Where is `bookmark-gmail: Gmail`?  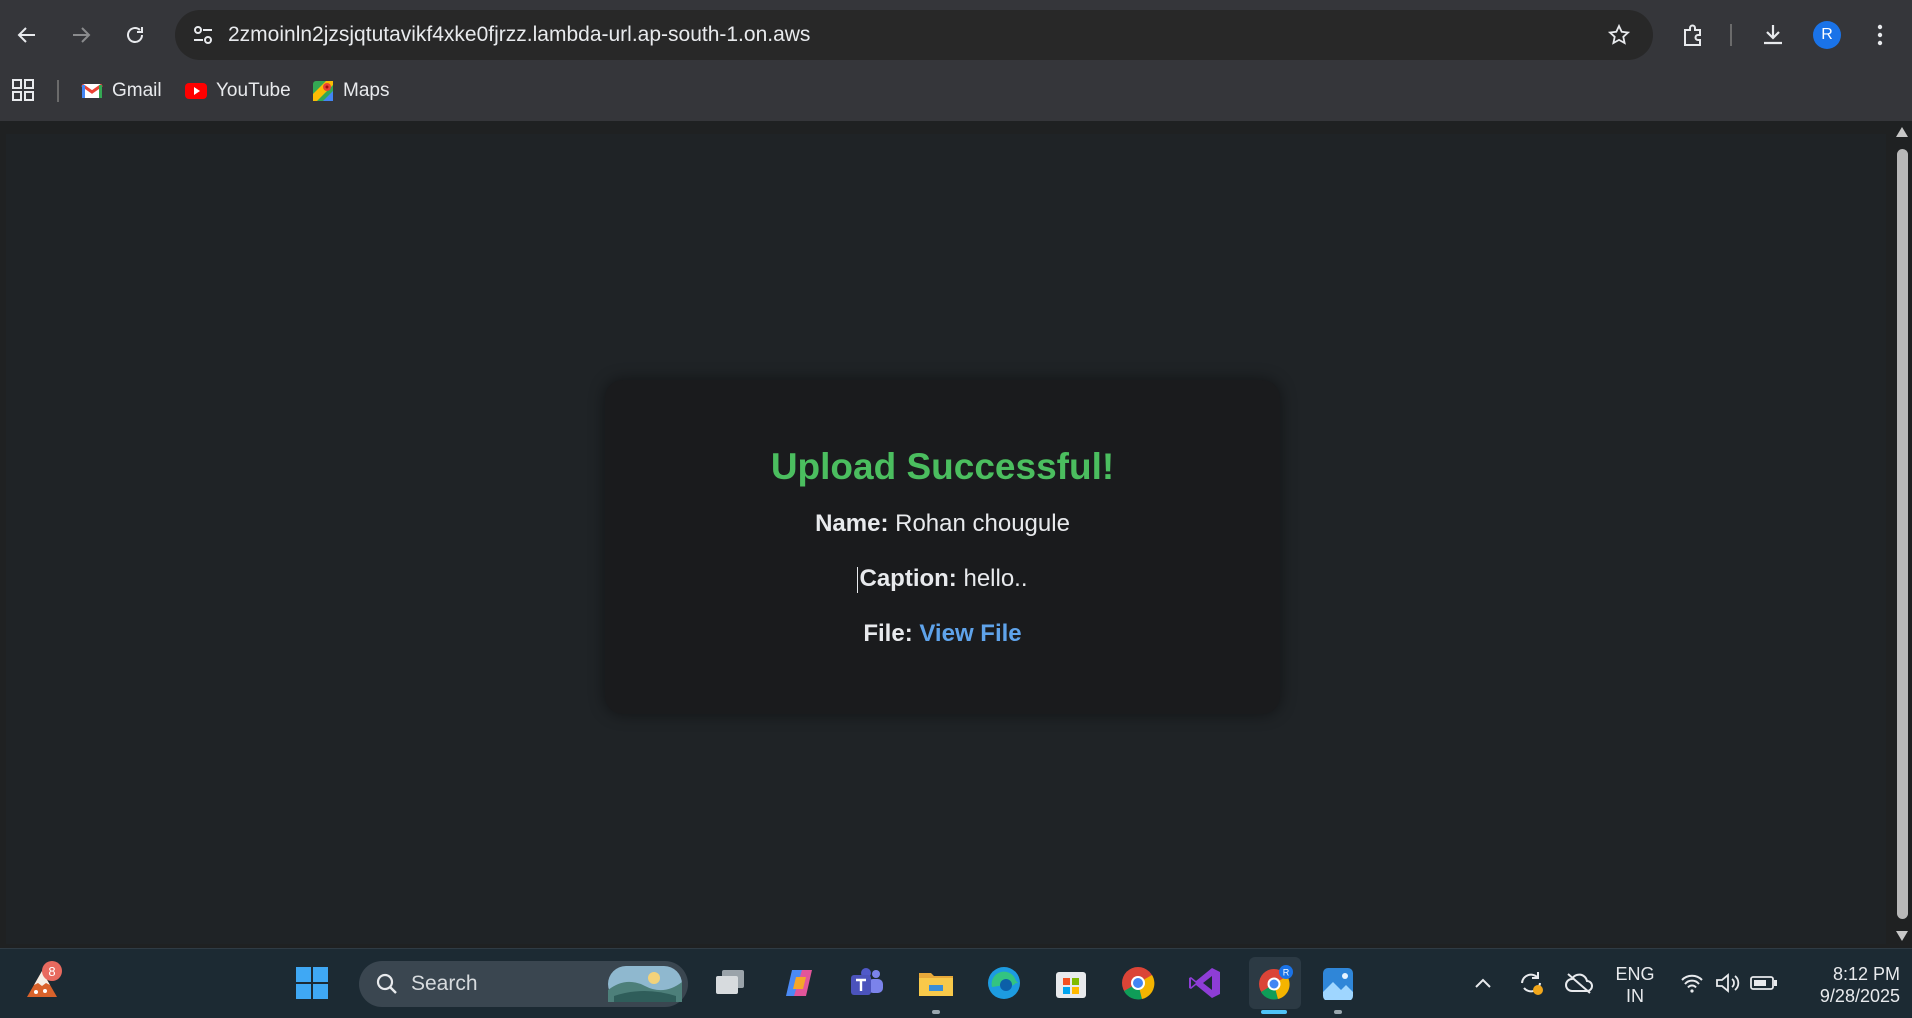
bookmark-gmail: Gmail is located at coordinates (121, 91).